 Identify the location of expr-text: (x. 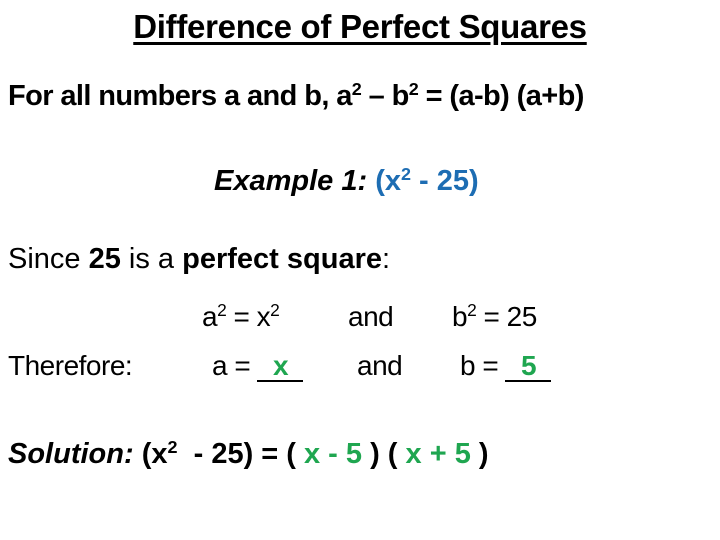
(384, 181).